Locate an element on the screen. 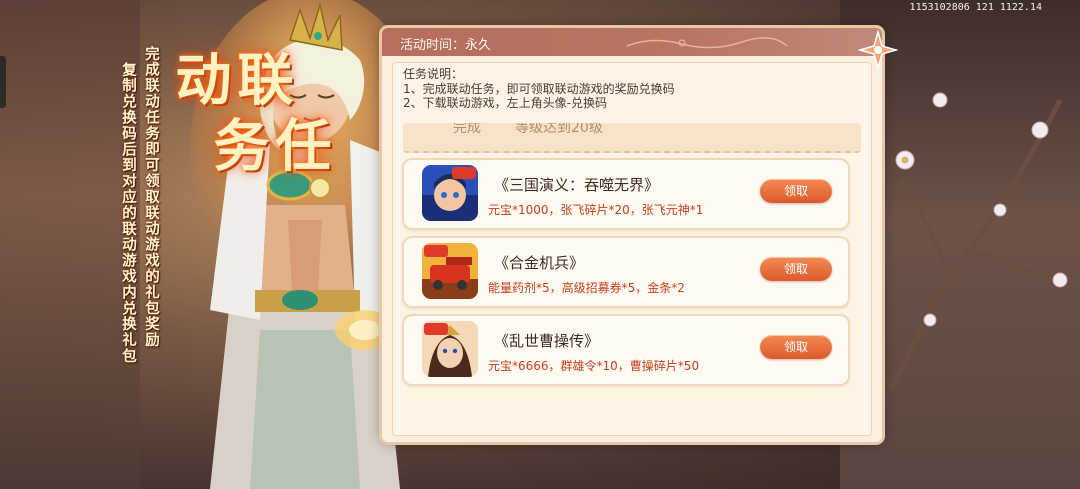 This screenshot has width=1080, height=489. task-card: 《三国演义：吞噬无界》 元宝*1000，张飞碎片*20，张飞元神*1 领取 is located at coordinates (626, 194).